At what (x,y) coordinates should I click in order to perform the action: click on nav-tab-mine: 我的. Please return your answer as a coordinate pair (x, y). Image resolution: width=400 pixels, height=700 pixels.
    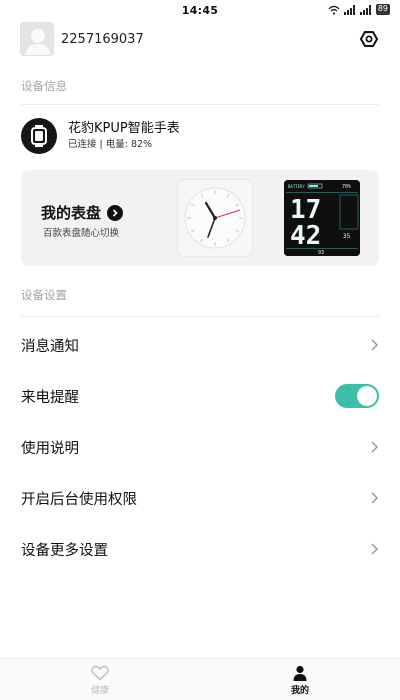
    Looking at the image, I should click on (300, 679).